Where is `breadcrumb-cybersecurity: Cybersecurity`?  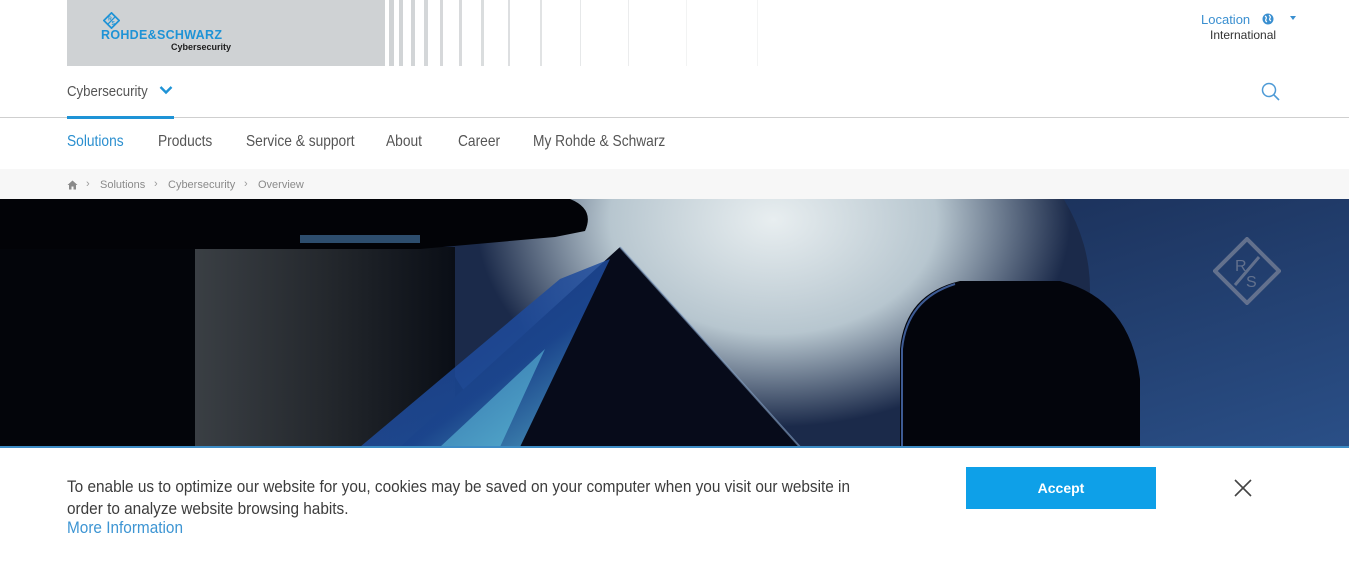 breadcrumb-cybersecurity: Cybersecurity is located at coordinates (201, 185).